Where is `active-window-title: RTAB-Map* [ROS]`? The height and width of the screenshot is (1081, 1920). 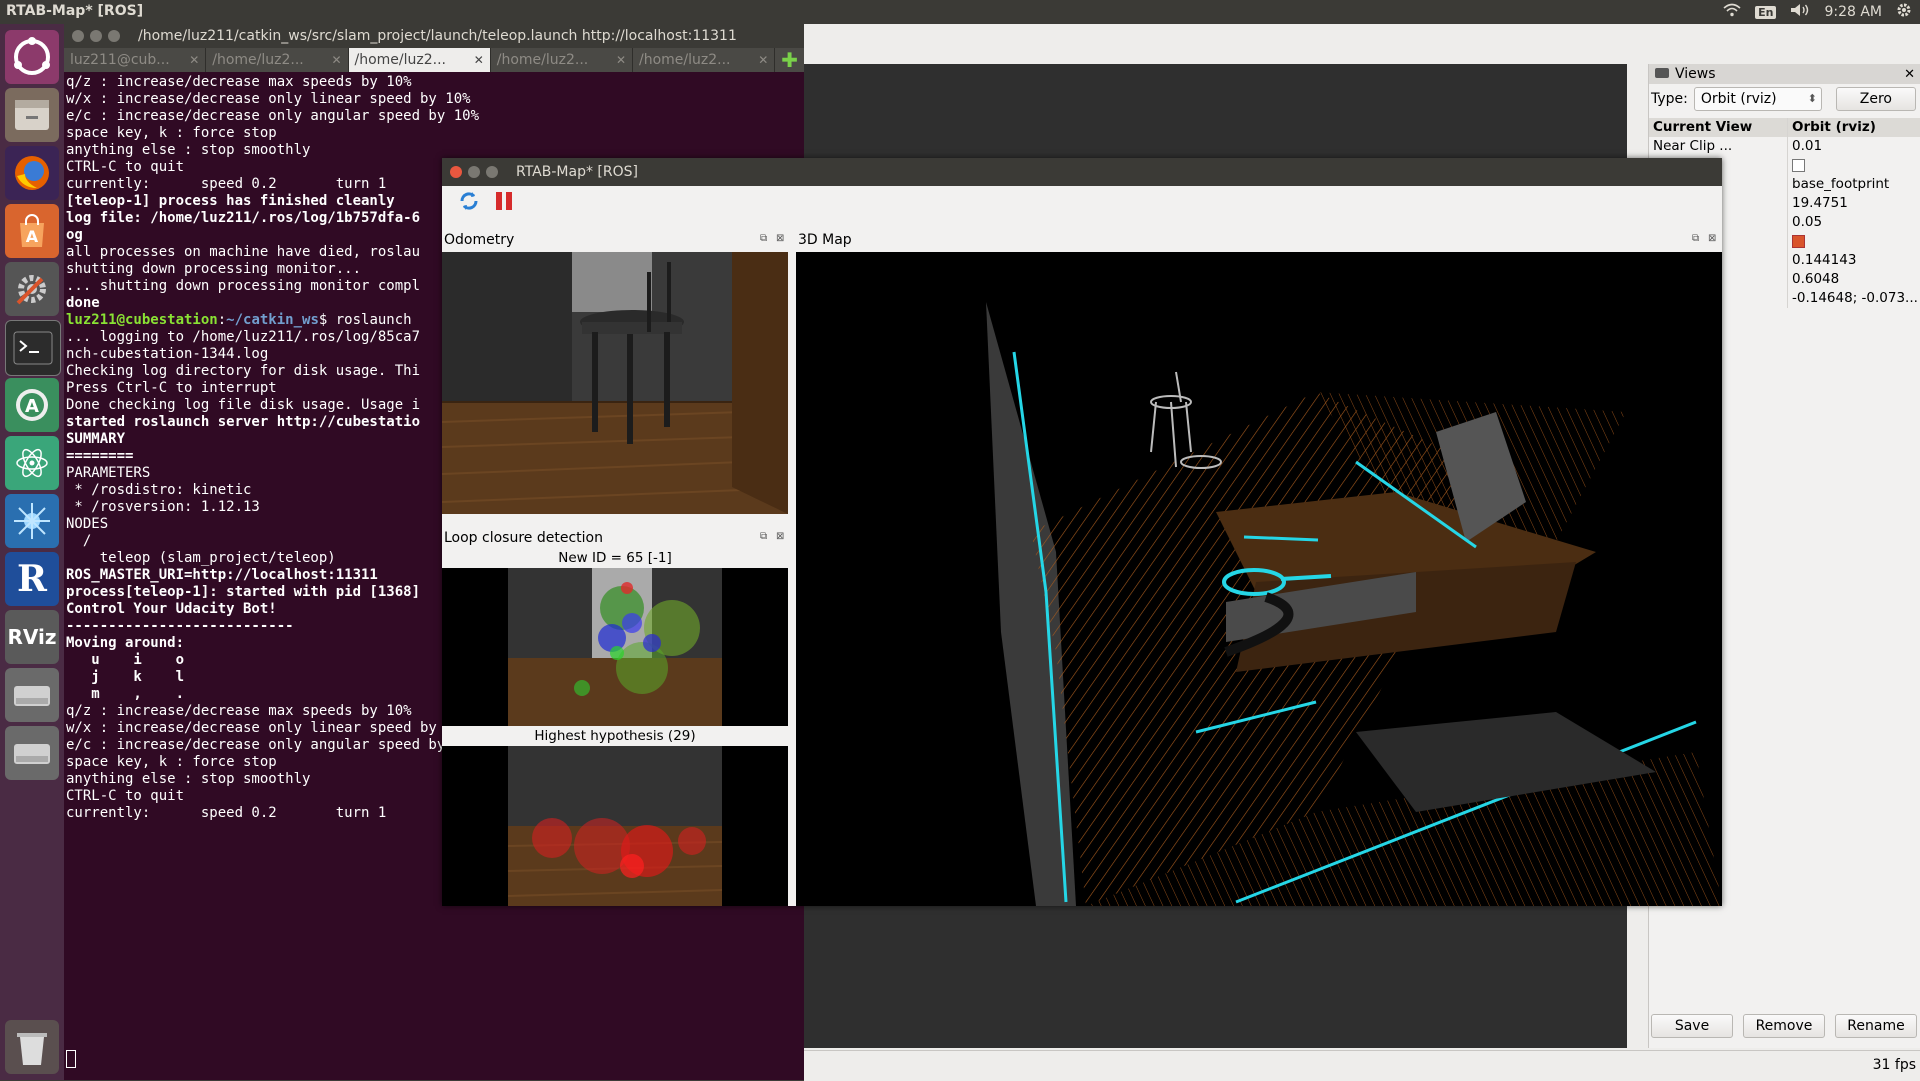 active-window-title: RTAB-Map* [ROS] is located at coordinates (75, 11).